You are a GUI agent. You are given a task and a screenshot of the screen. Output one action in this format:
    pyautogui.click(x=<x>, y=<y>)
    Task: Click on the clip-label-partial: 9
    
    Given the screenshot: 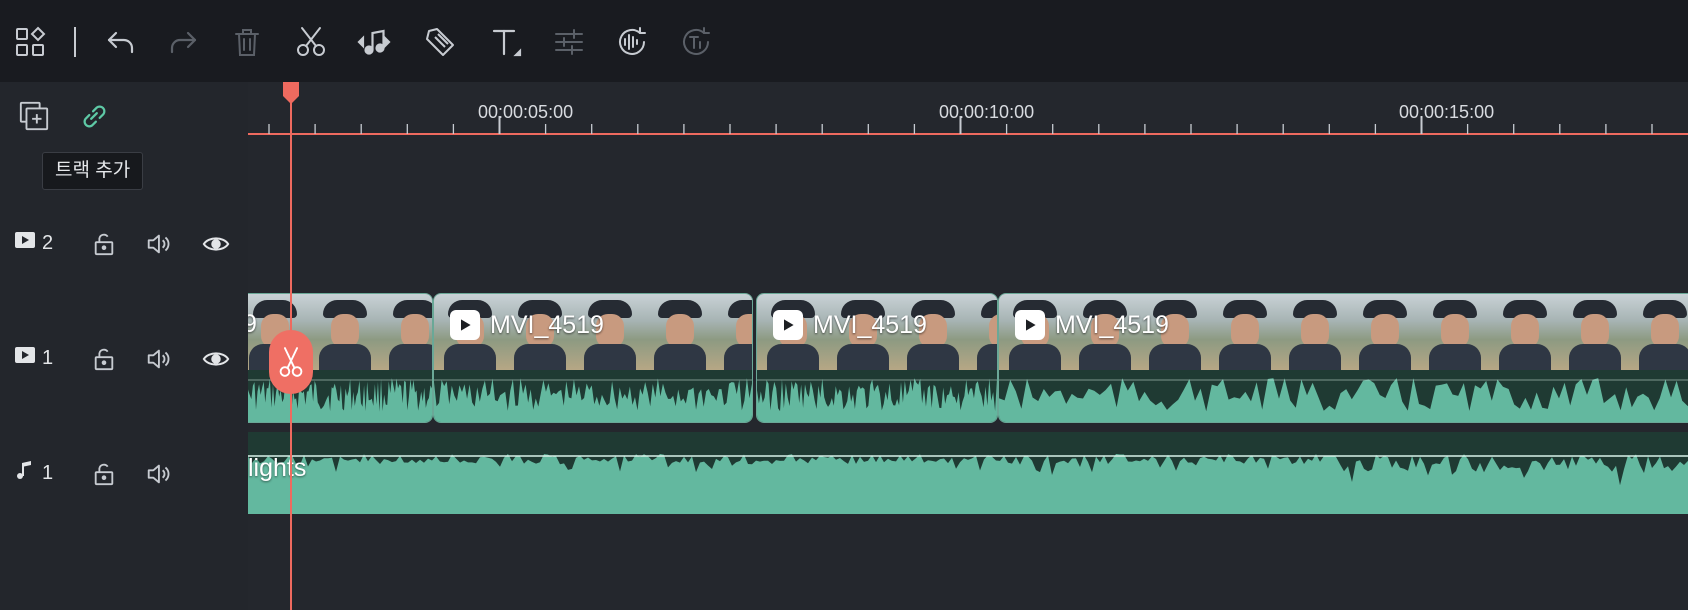 What is the action you would take?
    pyautogui.click(x=252, y=324)
    